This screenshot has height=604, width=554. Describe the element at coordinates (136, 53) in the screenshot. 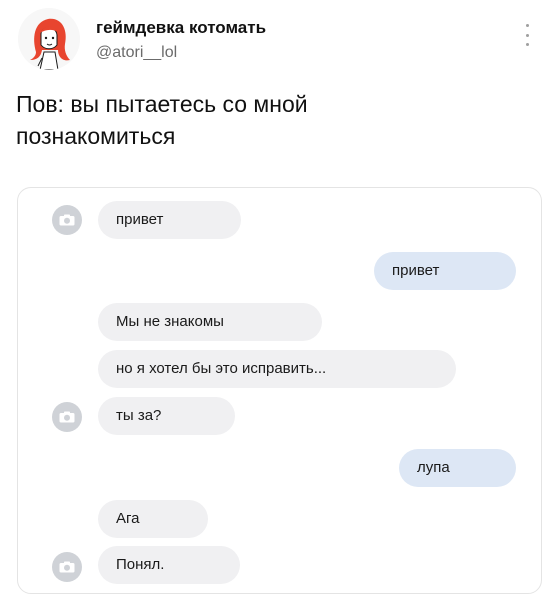

I see `user-handle: @atori__lol` at that location.